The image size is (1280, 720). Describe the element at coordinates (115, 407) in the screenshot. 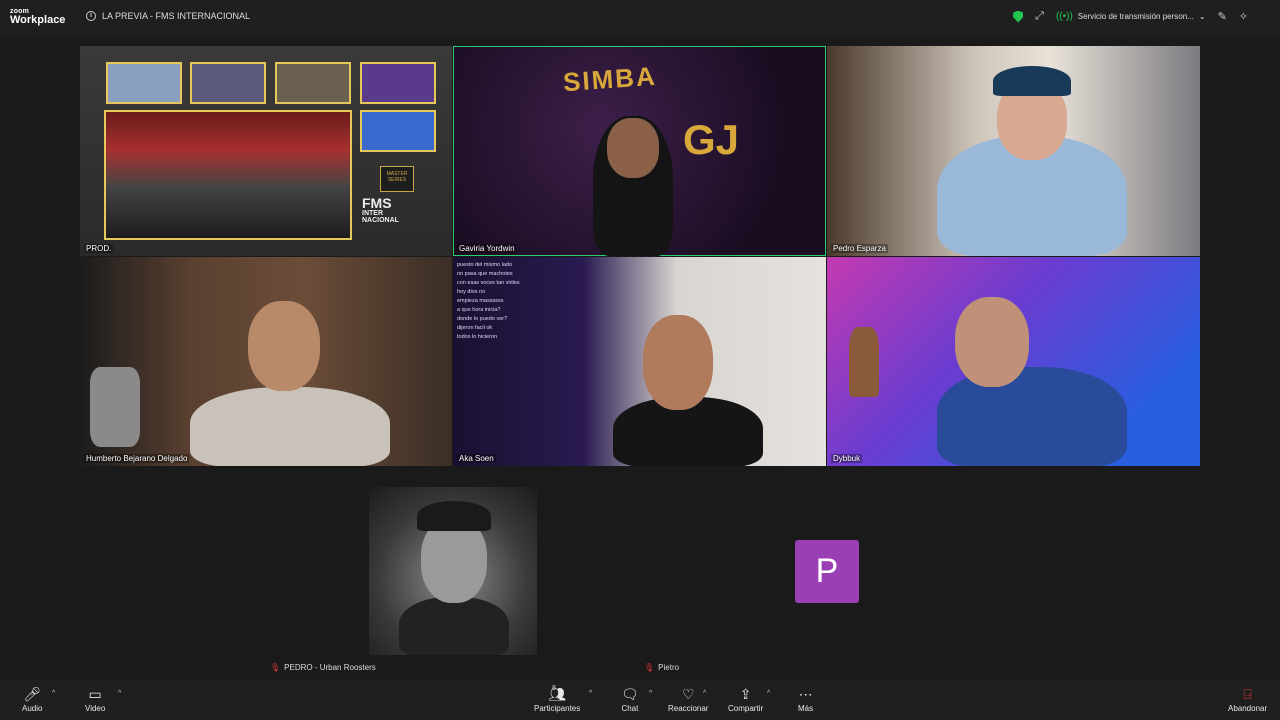

I see `studio-microphone` at that location.